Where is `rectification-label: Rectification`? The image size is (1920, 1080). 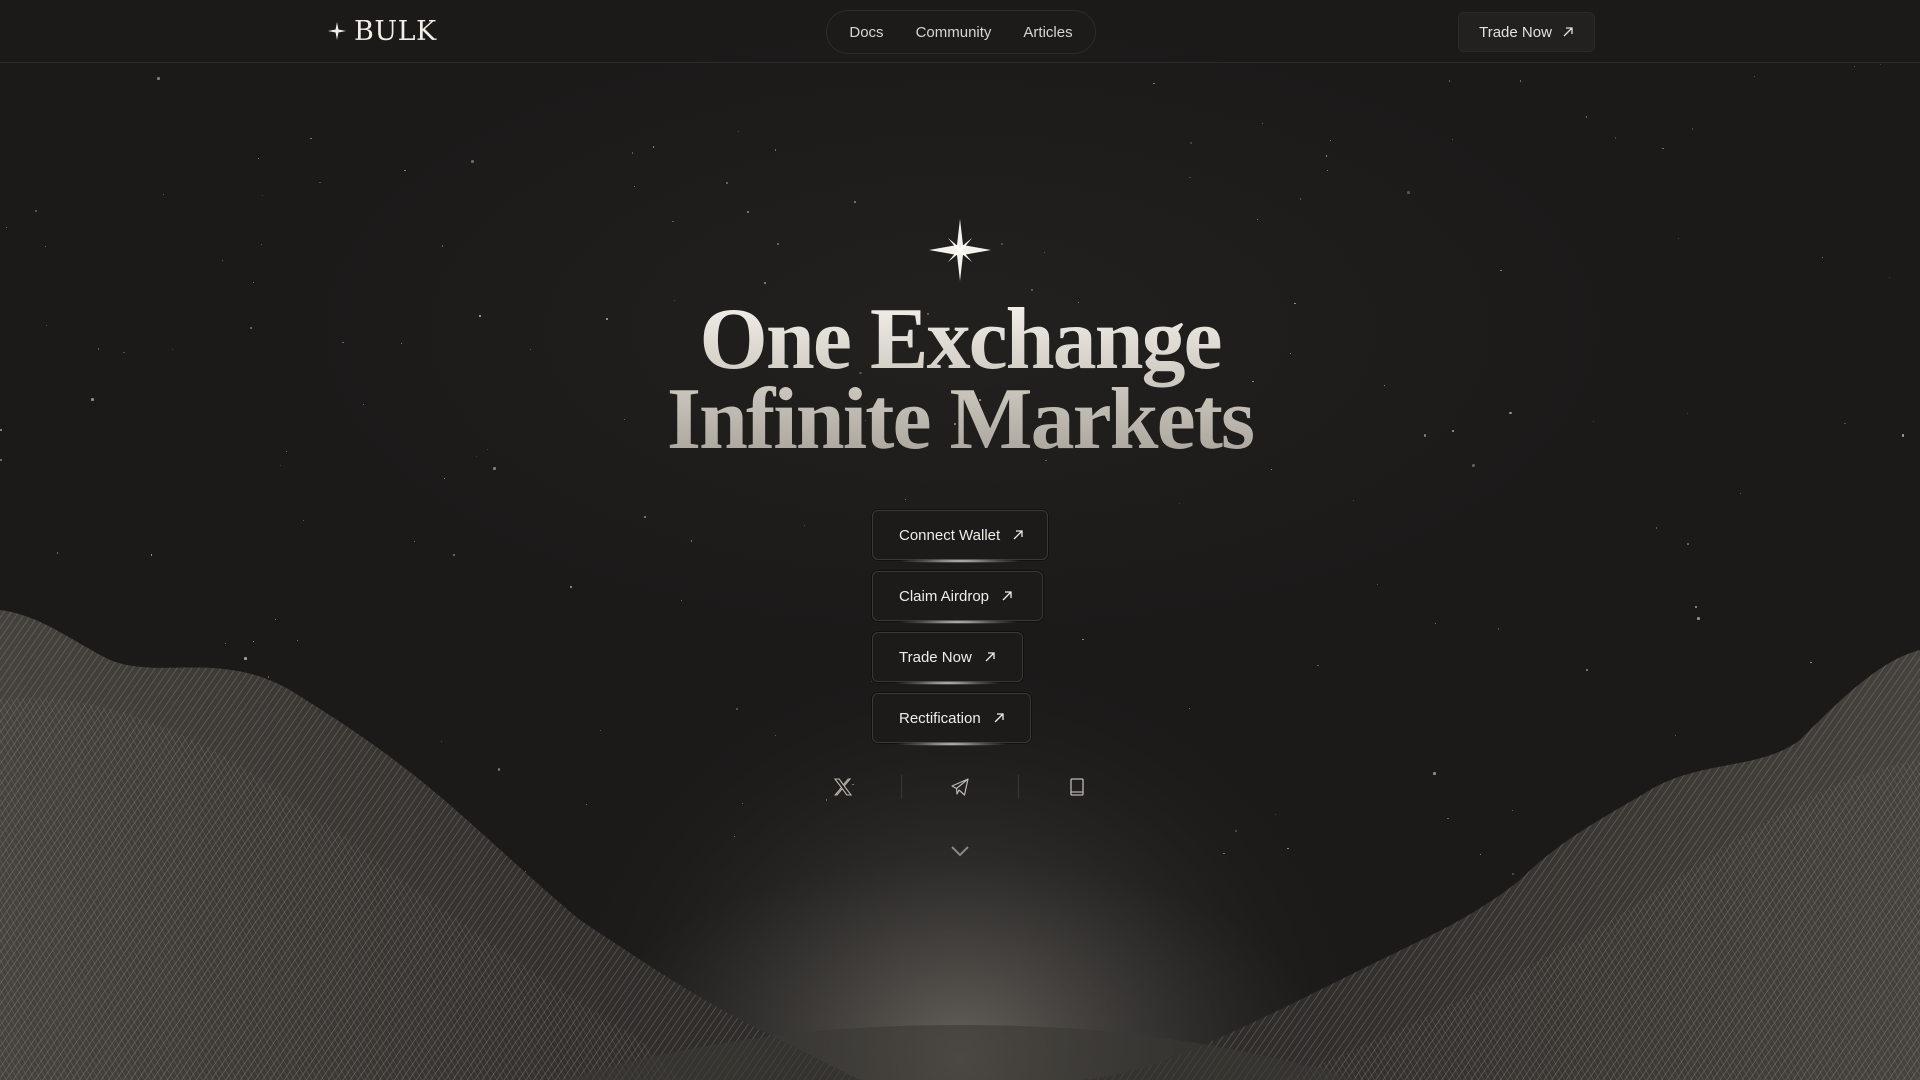
rectification-label: Rectification is located at coordinates (940, 718).